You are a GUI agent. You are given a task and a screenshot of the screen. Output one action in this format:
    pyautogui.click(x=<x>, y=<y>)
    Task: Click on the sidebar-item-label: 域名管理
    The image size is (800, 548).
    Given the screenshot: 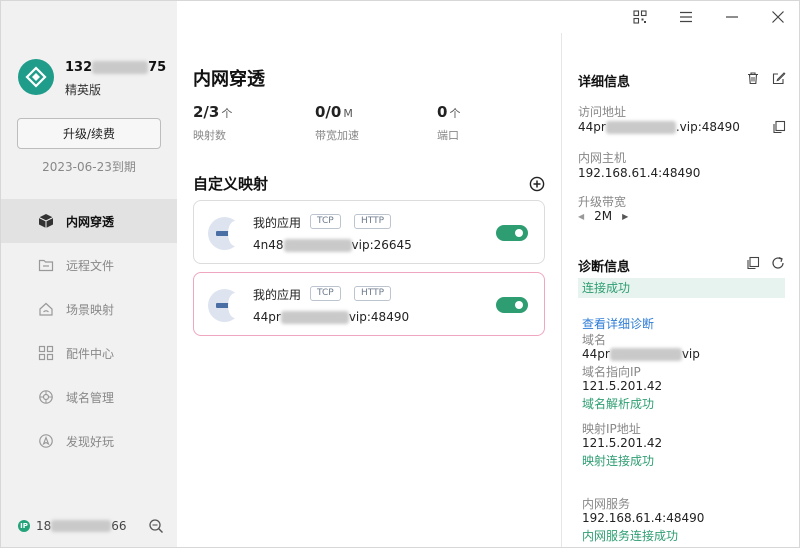 What is the action you would take?
    pyautogui.click(x=90, y=397)
    